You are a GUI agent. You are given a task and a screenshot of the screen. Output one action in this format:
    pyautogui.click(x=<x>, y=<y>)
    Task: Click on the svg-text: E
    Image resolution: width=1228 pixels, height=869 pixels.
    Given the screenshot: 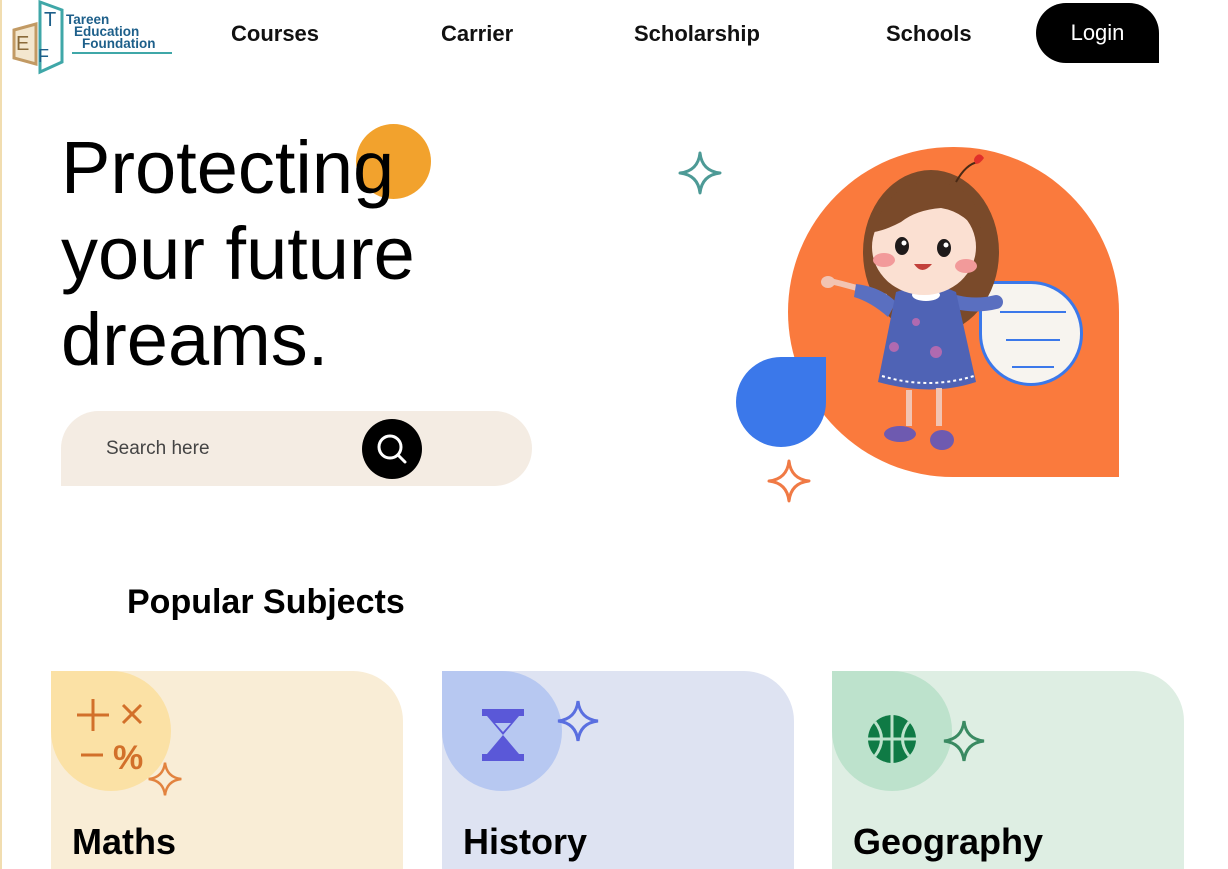 What is the action you would take?
    pyautogui.click(x=22, y=44)
    